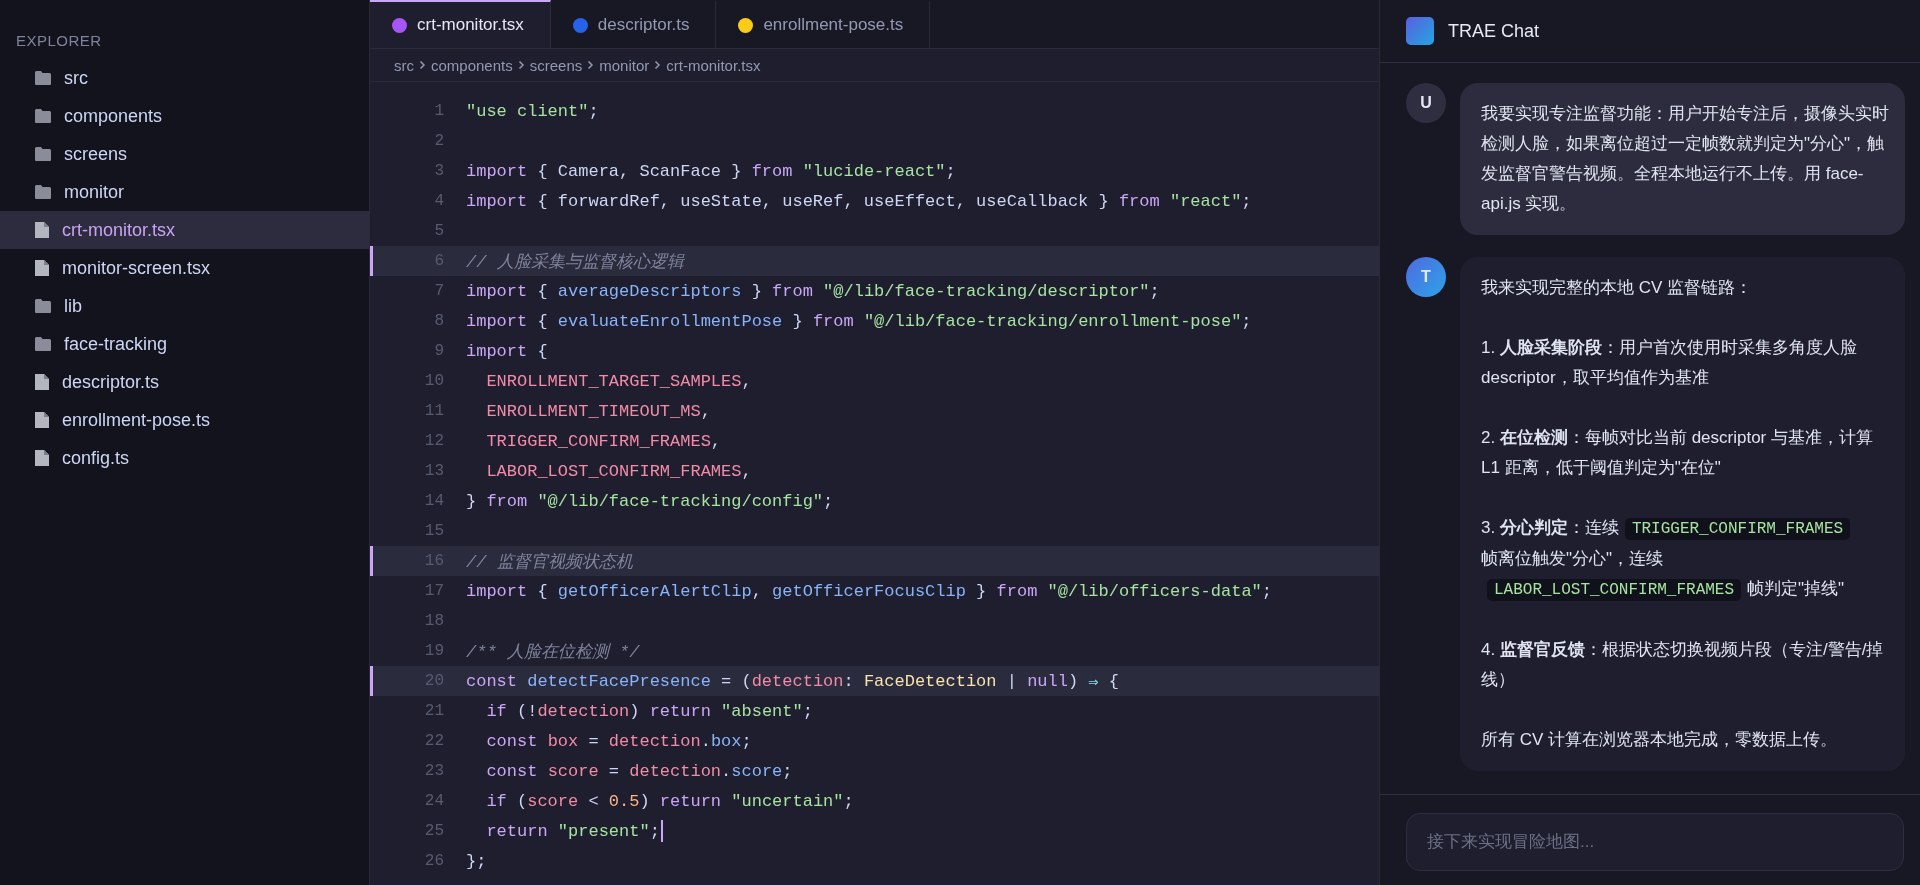 This screenshot has height=885, width=1920. I want to click on code-line: LABOR_LOST_CONFIRM_FRAMES,, so click(618, 471).